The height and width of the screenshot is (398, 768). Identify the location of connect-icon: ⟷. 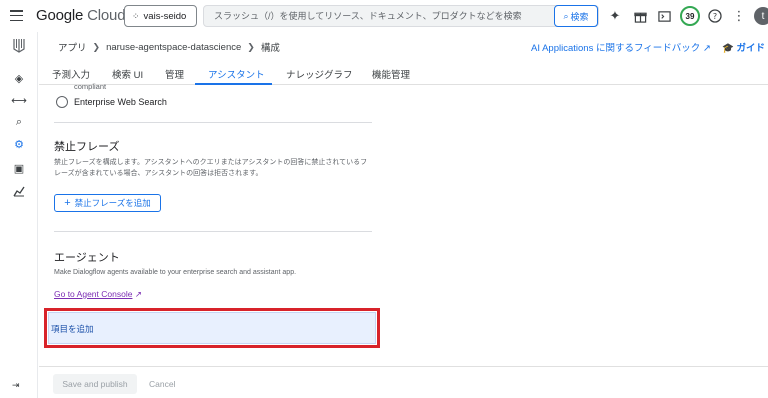
(19, 100).